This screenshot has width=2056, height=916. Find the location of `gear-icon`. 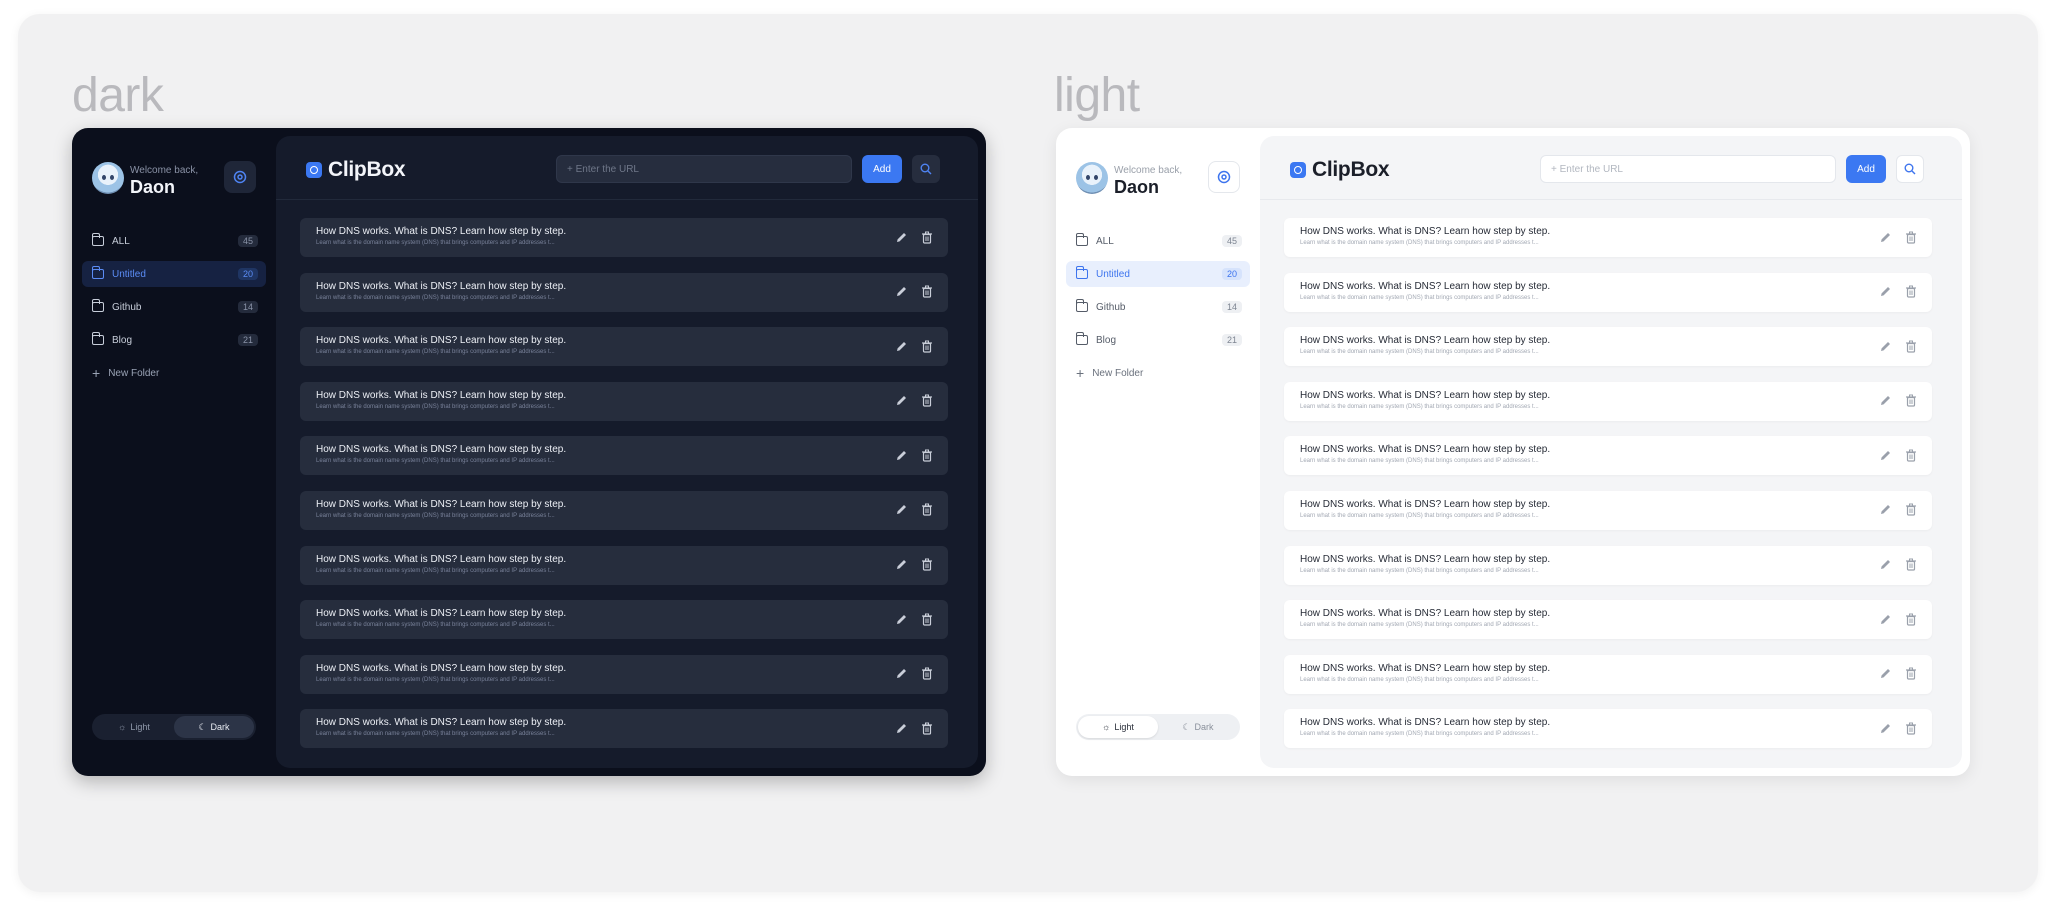

gear-icon is located at coordinates (240, 177).